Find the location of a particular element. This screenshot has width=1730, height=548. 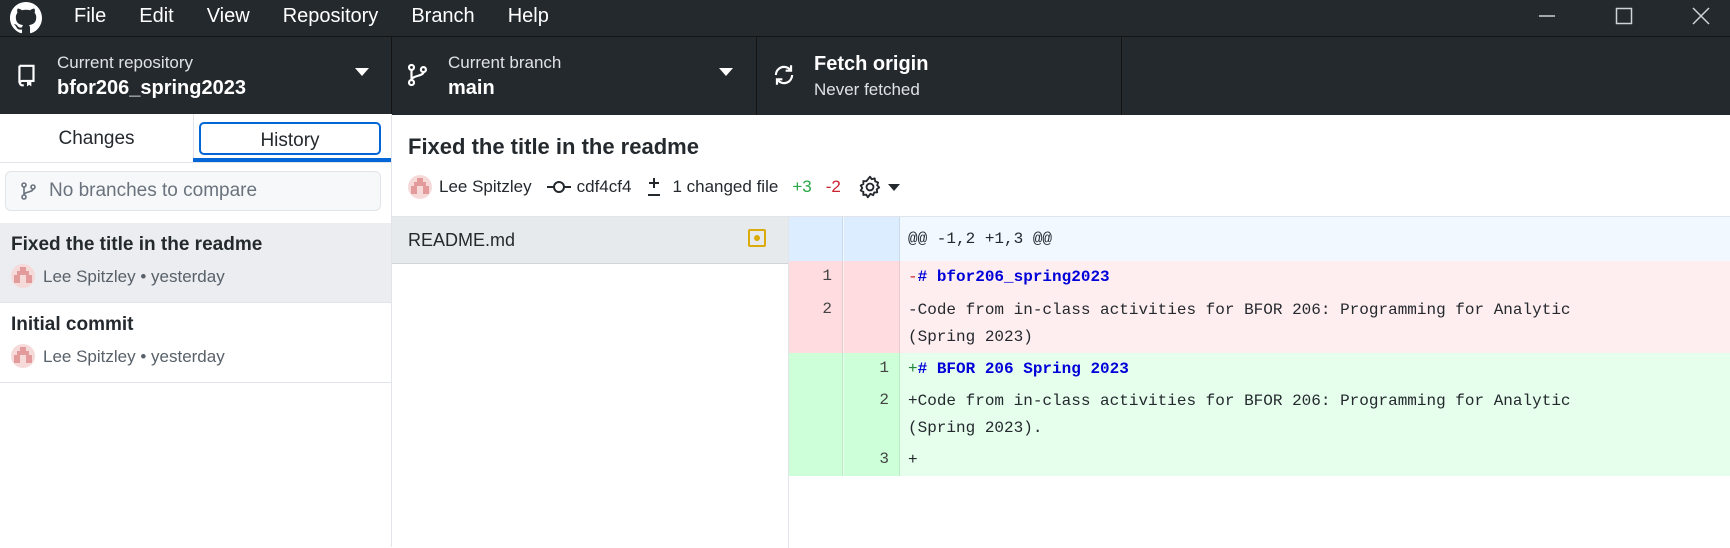

deletions-count: -2 is located at coordinates (833, 186).